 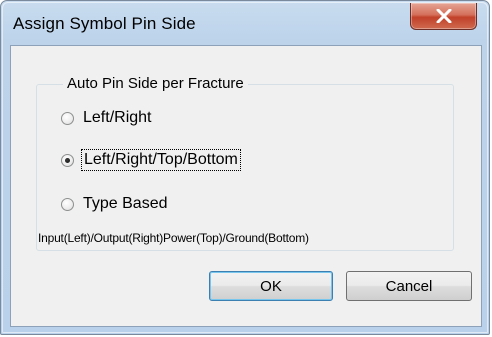 I want to click on radio-label-type-based: Type Based, so click(x=125, y=203).